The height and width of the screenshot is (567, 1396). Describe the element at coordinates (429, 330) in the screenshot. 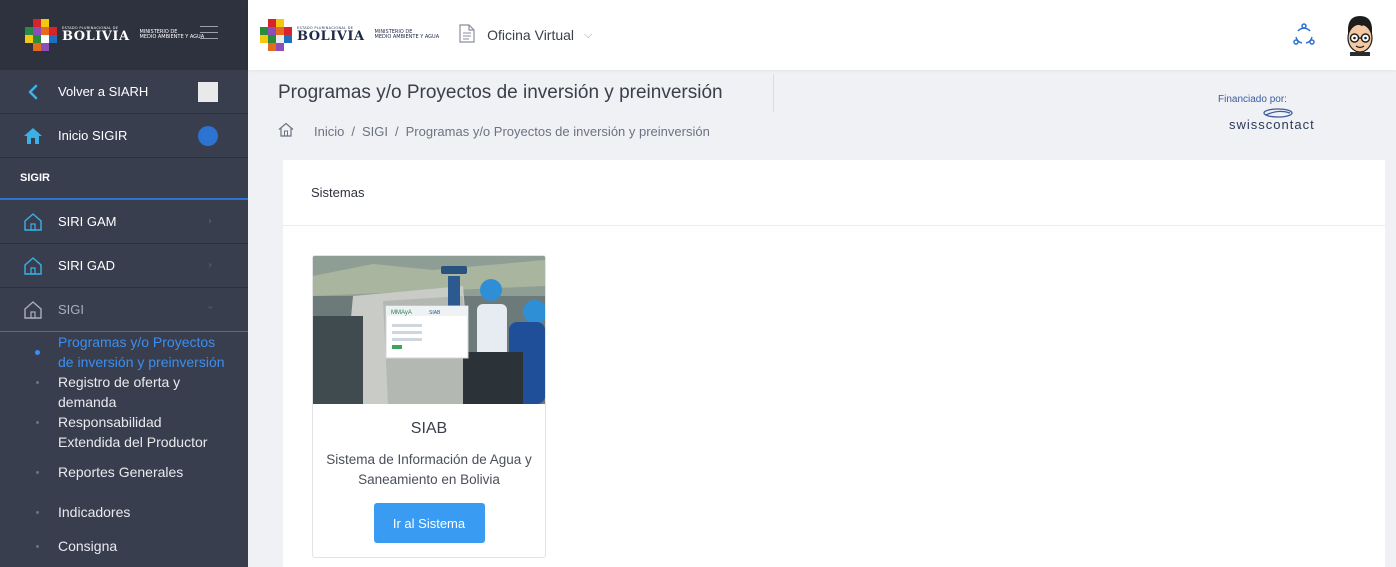

I see `system-card-image: MMAyA SIAB` at that location.